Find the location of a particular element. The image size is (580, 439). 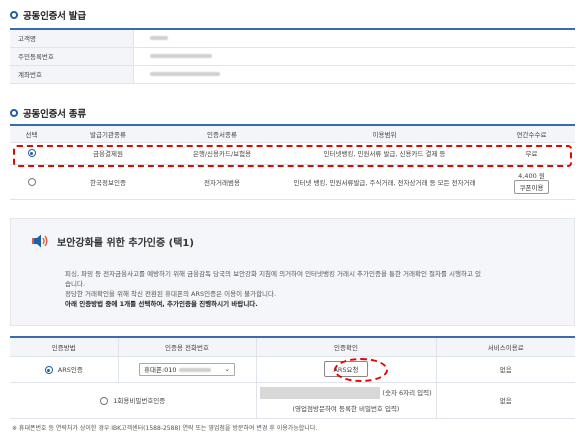

fee-cell: 4,400 원 쿠폰이용 is located at coordinates (531, 182).